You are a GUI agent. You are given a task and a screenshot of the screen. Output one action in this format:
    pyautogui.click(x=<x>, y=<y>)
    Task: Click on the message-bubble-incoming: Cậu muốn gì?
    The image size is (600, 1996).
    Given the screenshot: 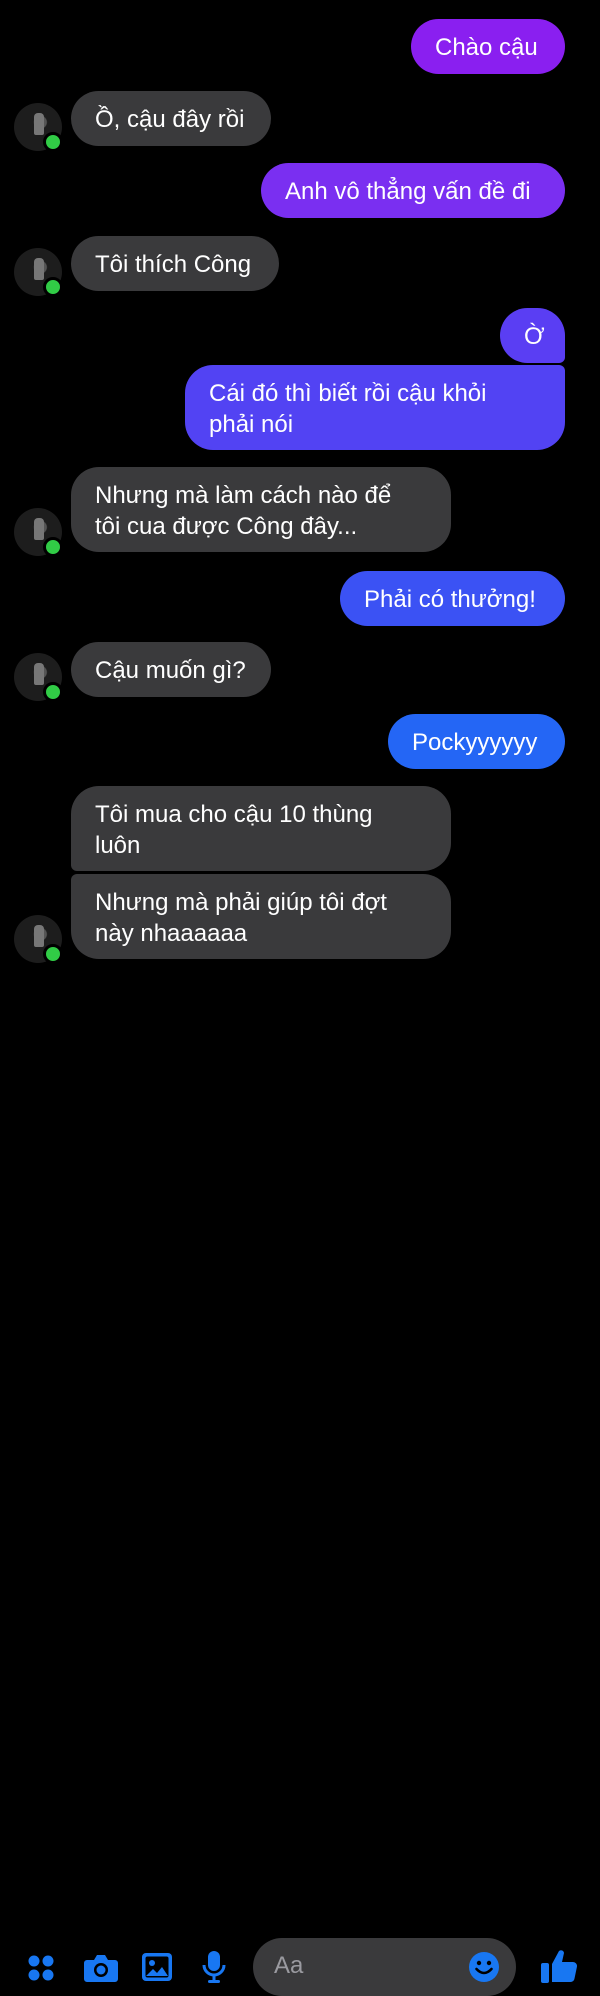 What is the action you would take?
    pyautogui.click(x=171, y=669)
    